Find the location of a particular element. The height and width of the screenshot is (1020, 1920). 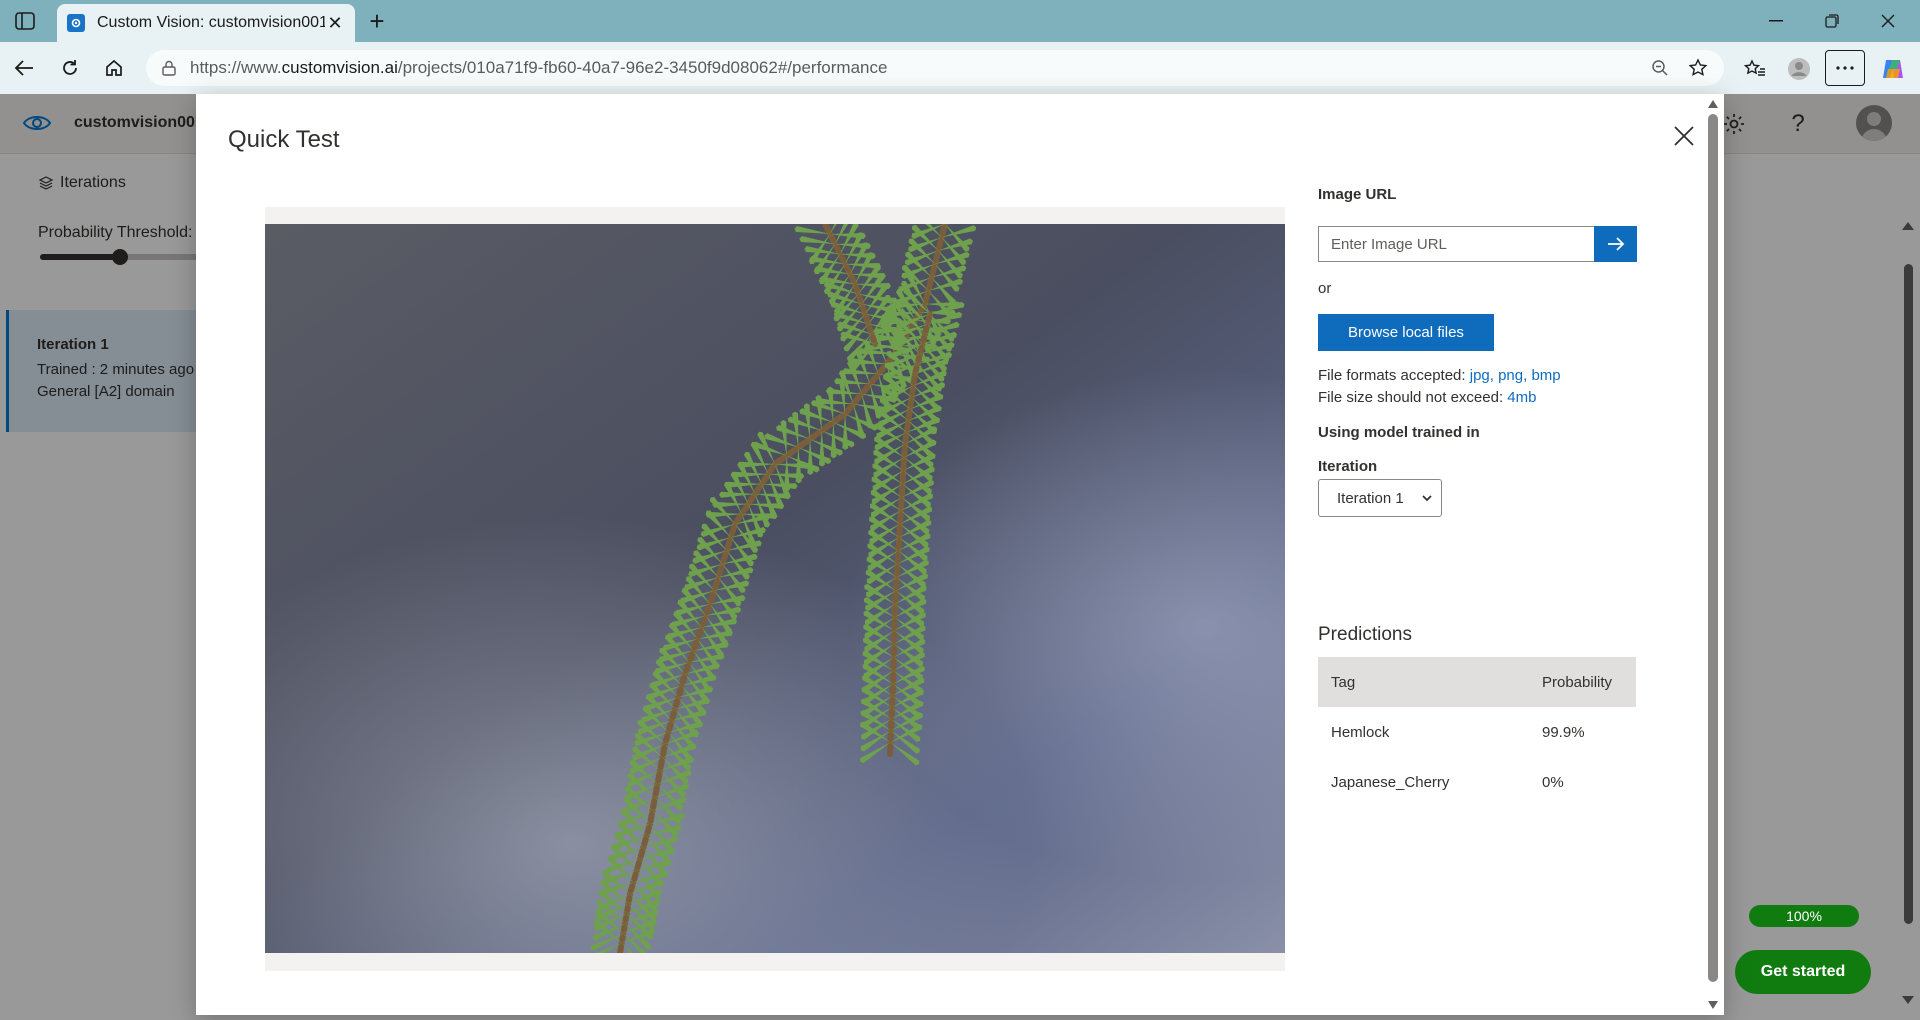

zoom-out-icon is located at coordinates (1660, 68).